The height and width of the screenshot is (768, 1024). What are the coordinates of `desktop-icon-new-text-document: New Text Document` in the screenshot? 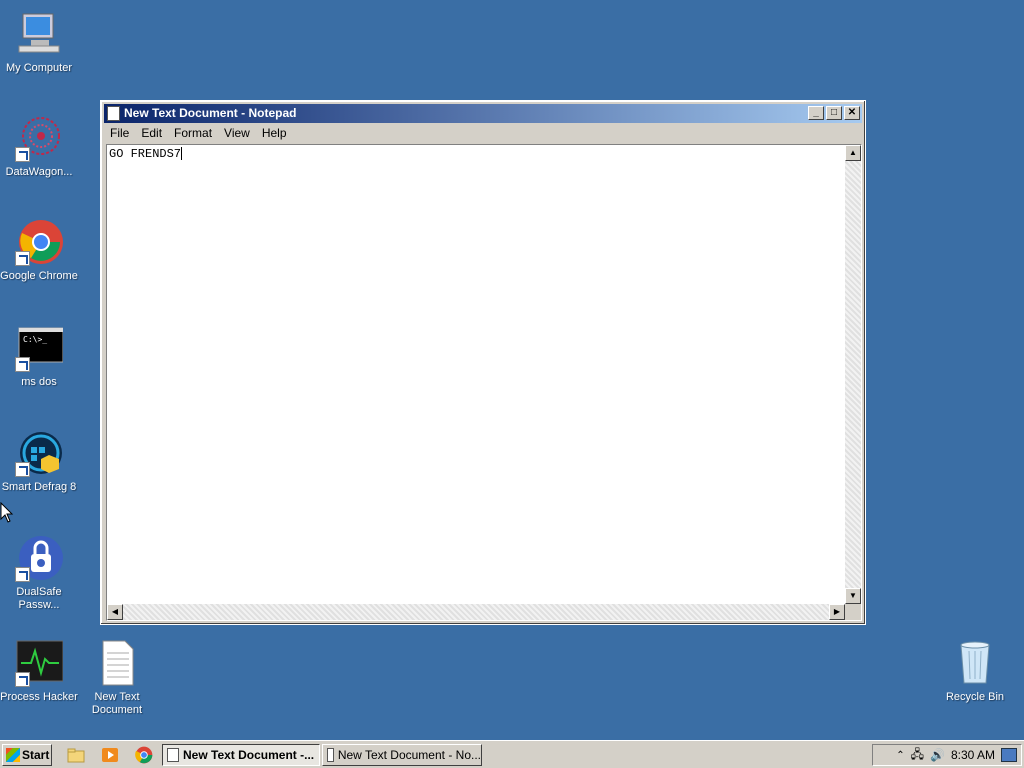 It's located at (117, 678).